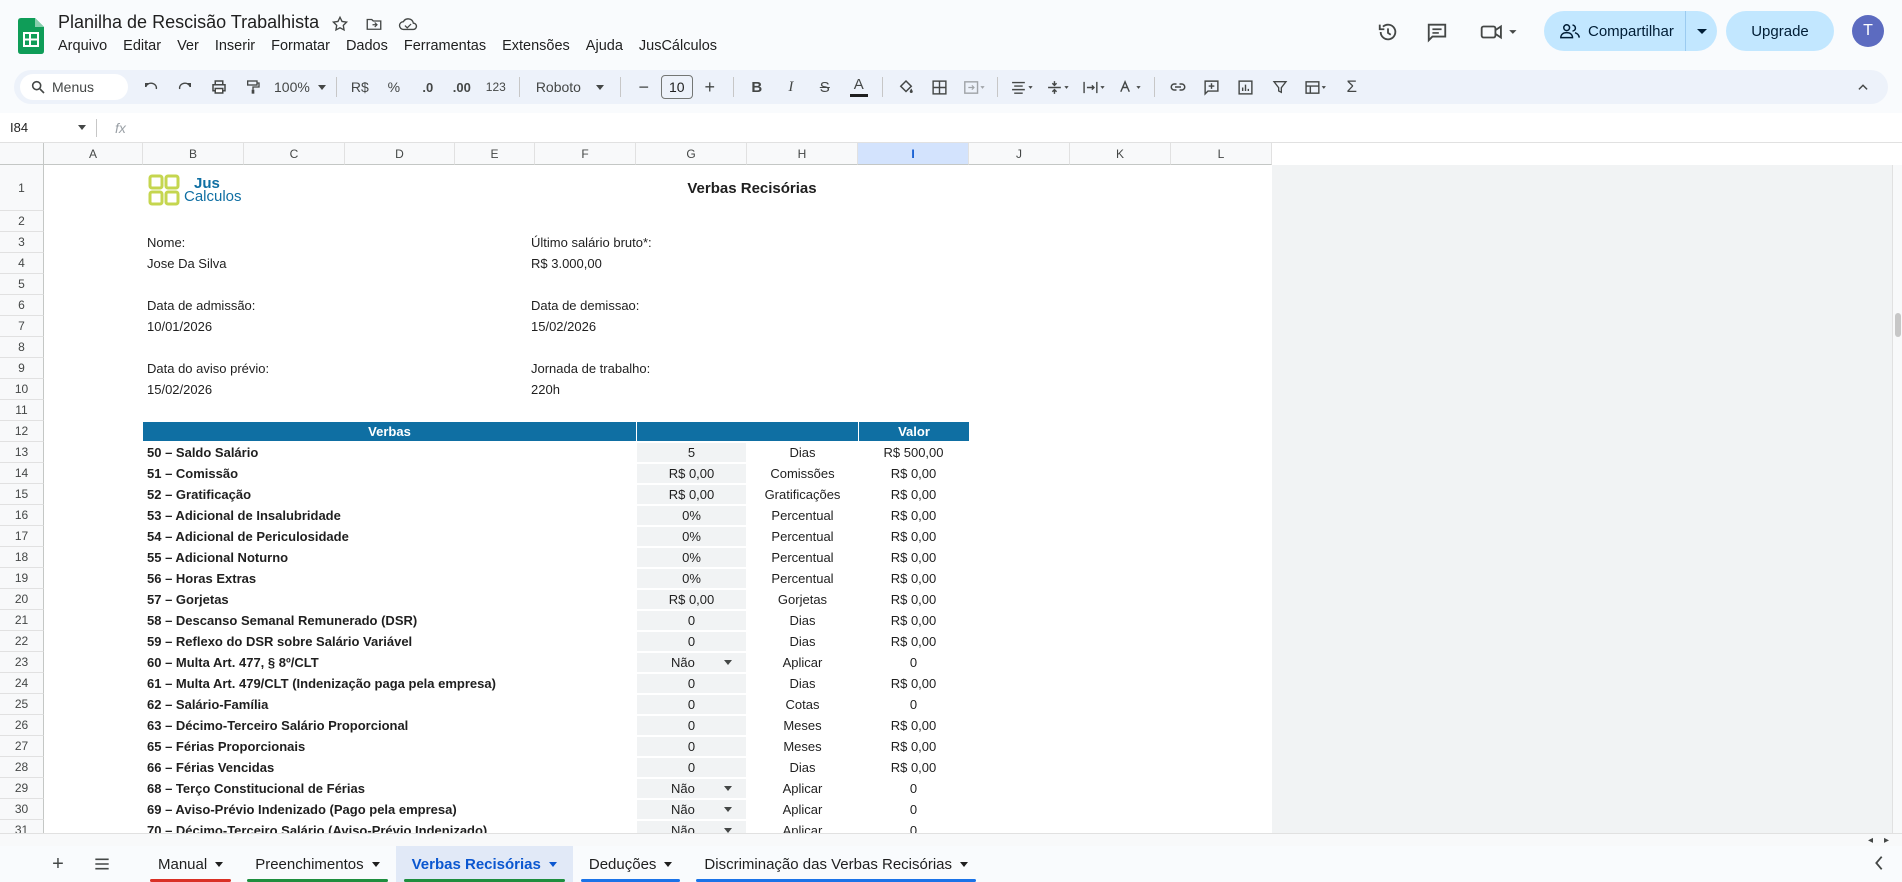 The width and height of the screenshot is (1902, 882). Describe the element at coordinates (58, 864) in the screenshot. I see `add-sheet-icon: +` at that location.